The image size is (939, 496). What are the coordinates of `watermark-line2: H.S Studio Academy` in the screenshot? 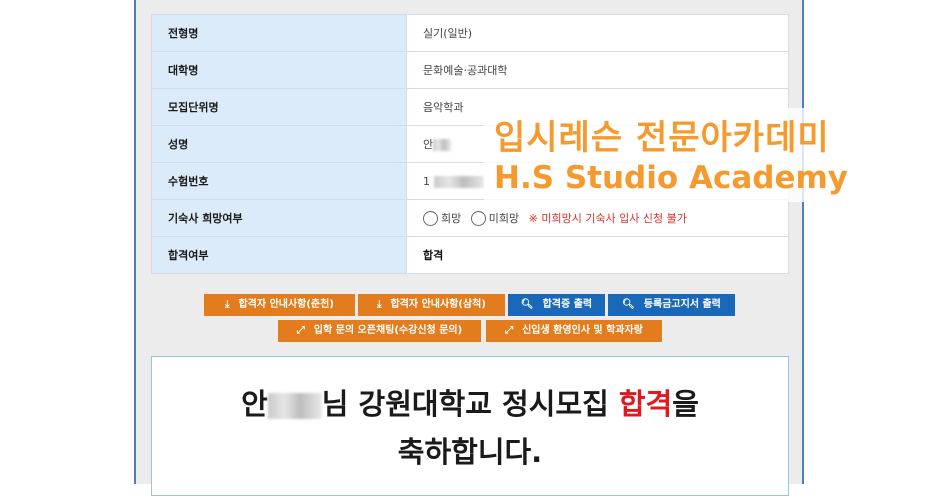 It's located at (671, 178).